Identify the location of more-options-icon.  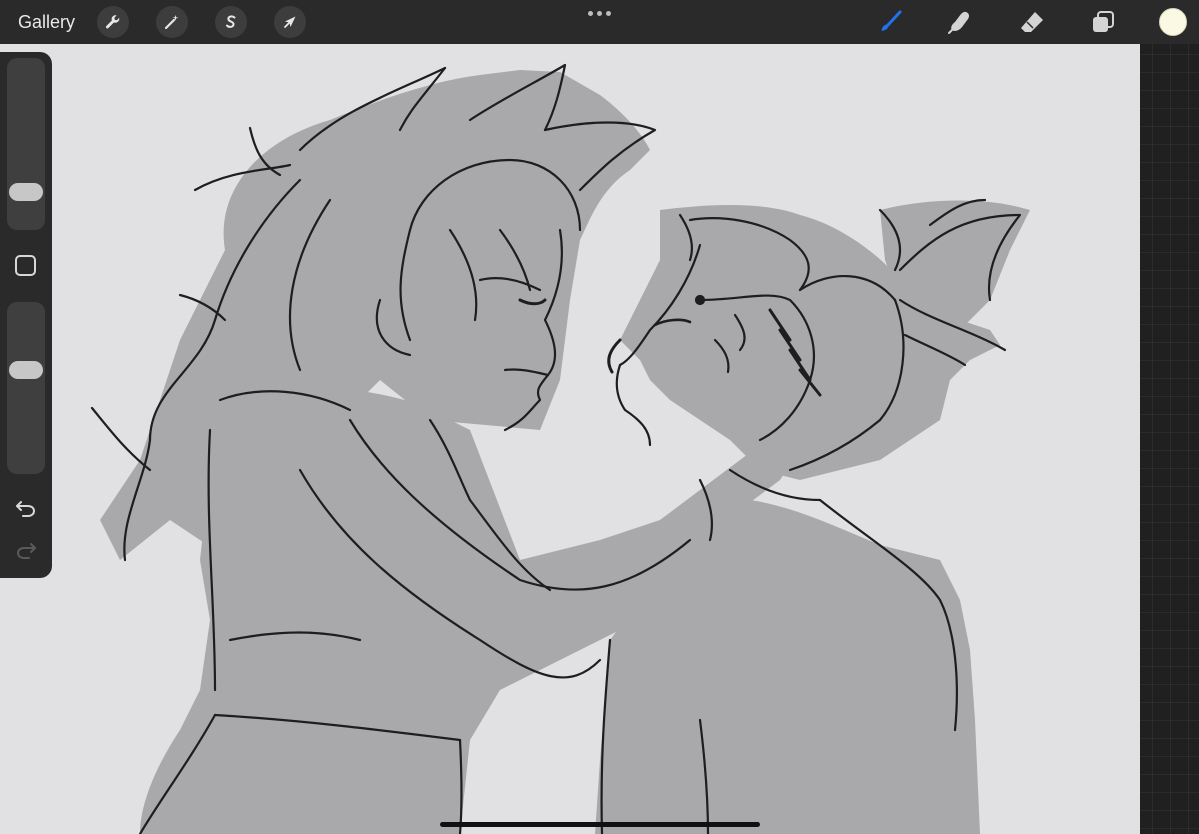
(599, 13).